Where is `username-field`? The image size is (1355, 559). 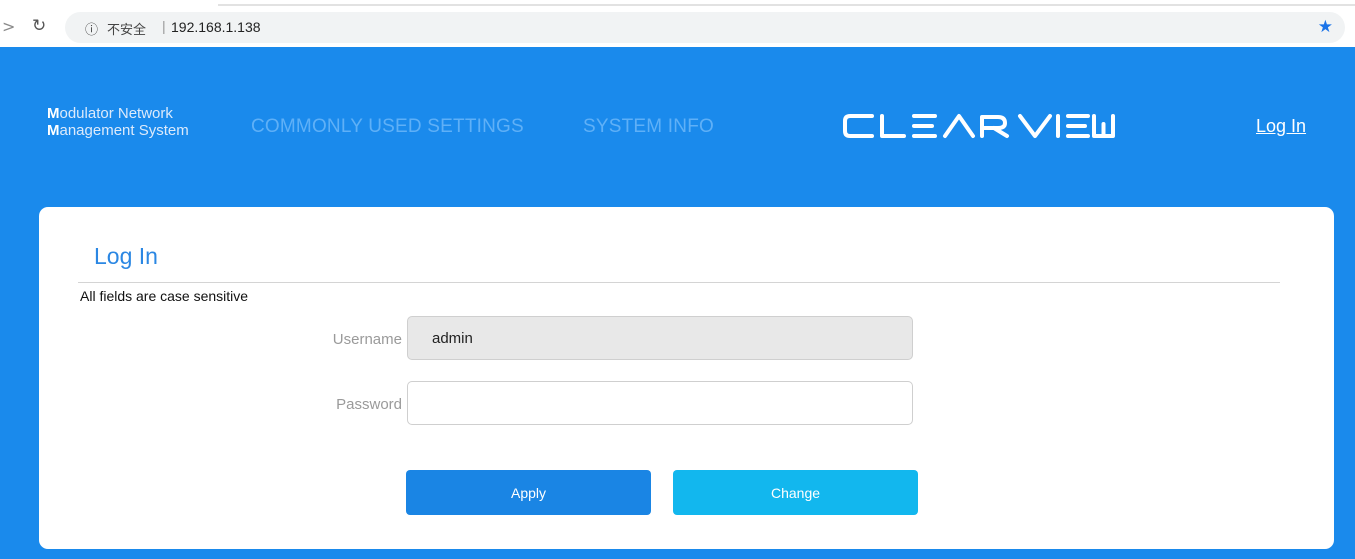 username-field is located at coordinates (660, 338).